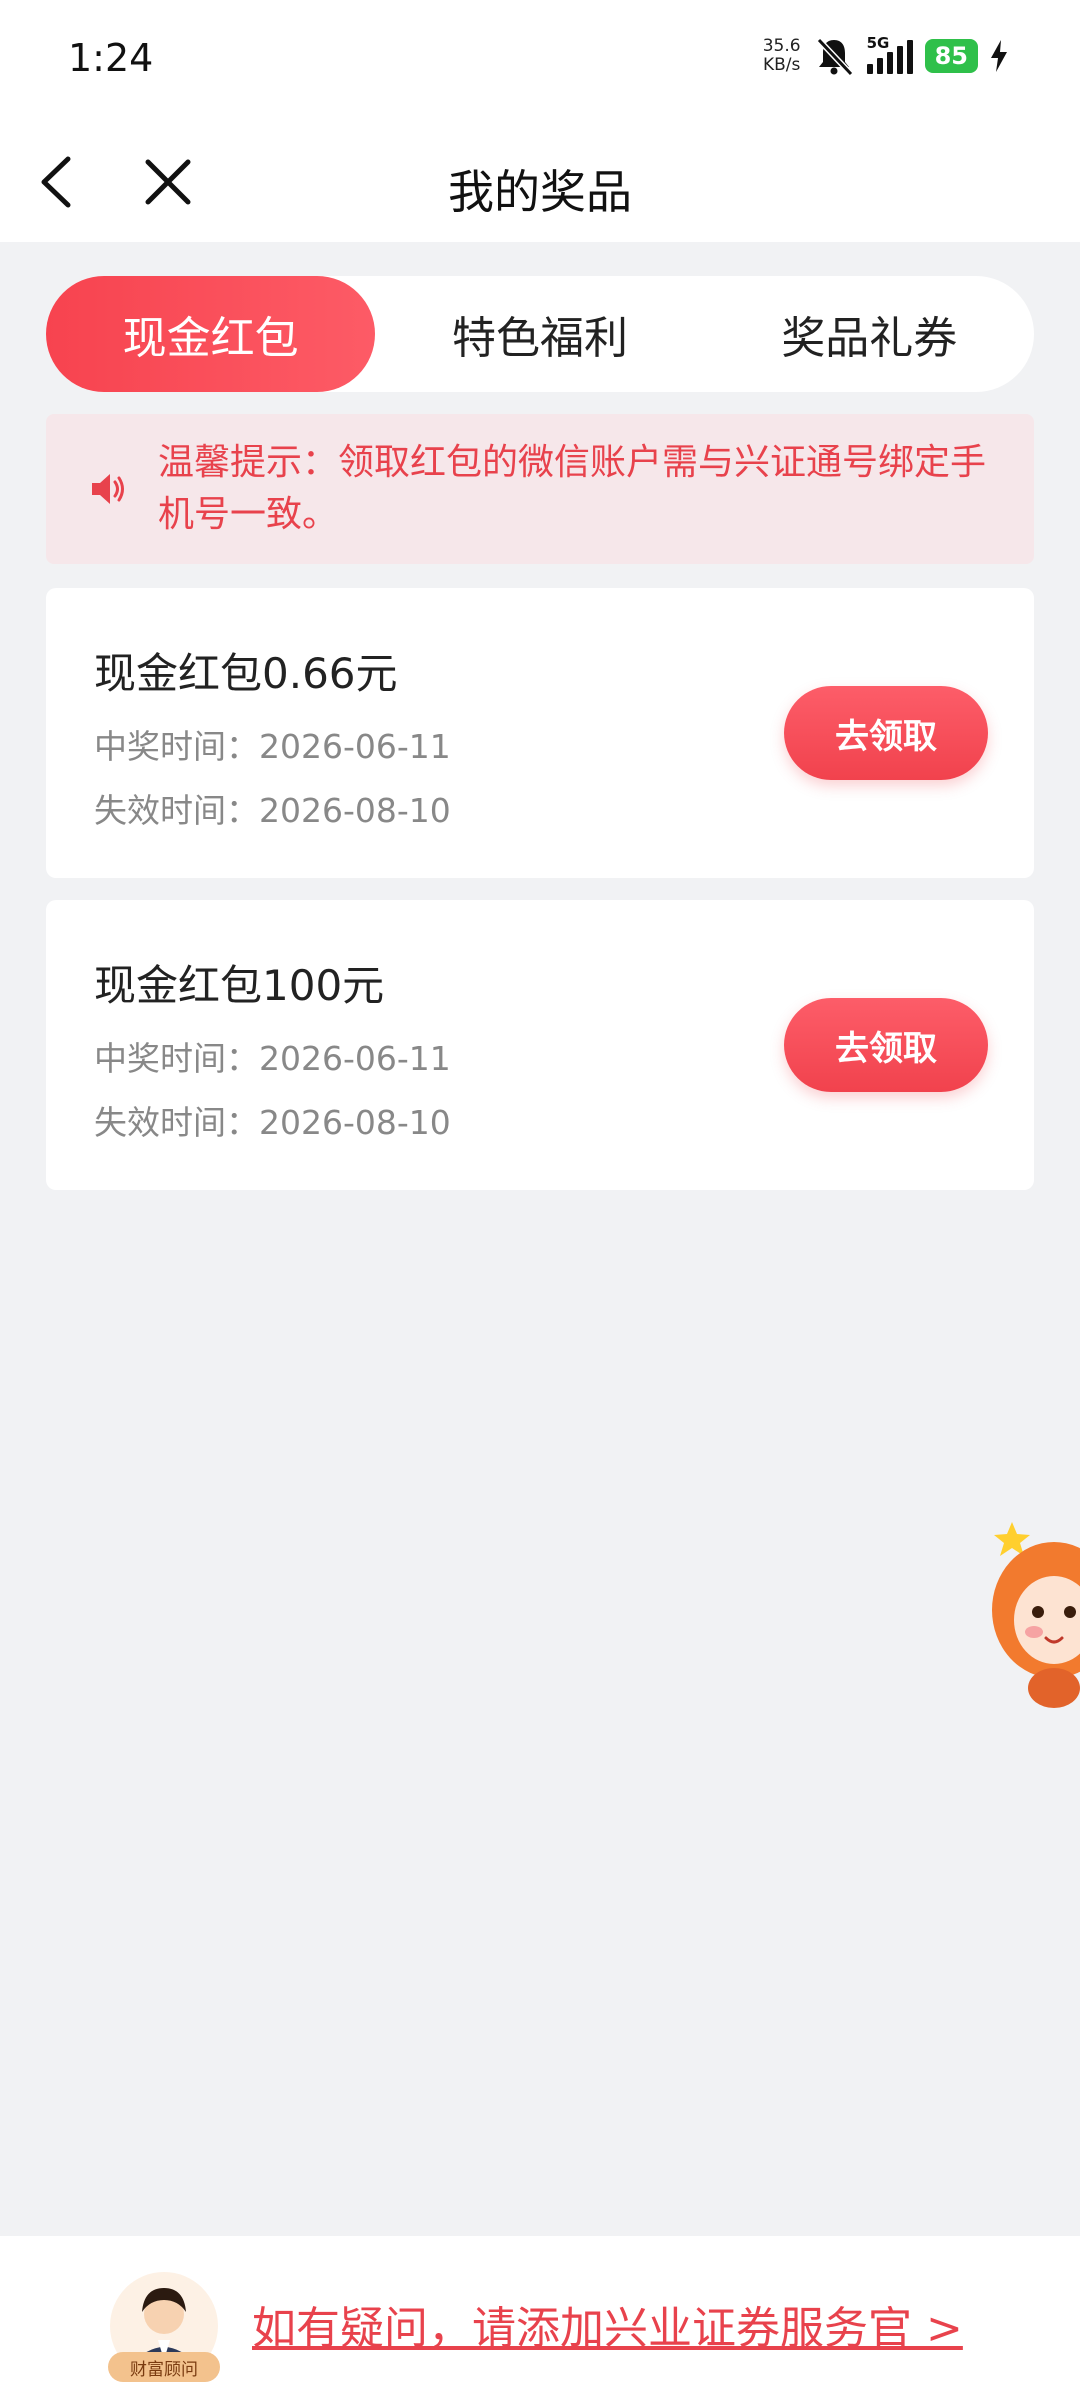  What do you see at coordinates (781, 65) in the screenshot?
I see `network-speed-unit: KB/s` at bounding box center [781, 65].